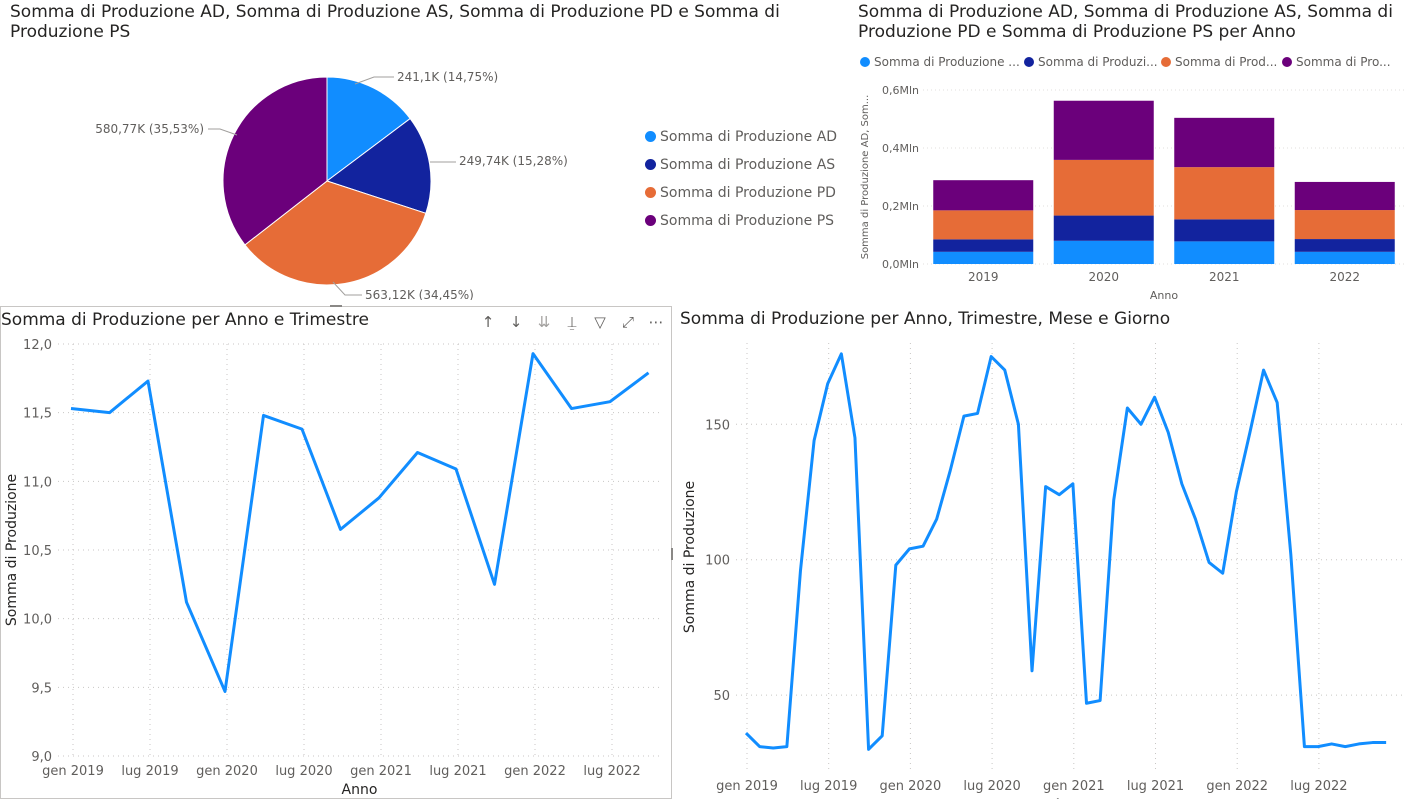 Image resolution: width=1415 pixels, height=799 pixels. I want to click on y-tick-label: 0,0Mln, so click(900, 264).